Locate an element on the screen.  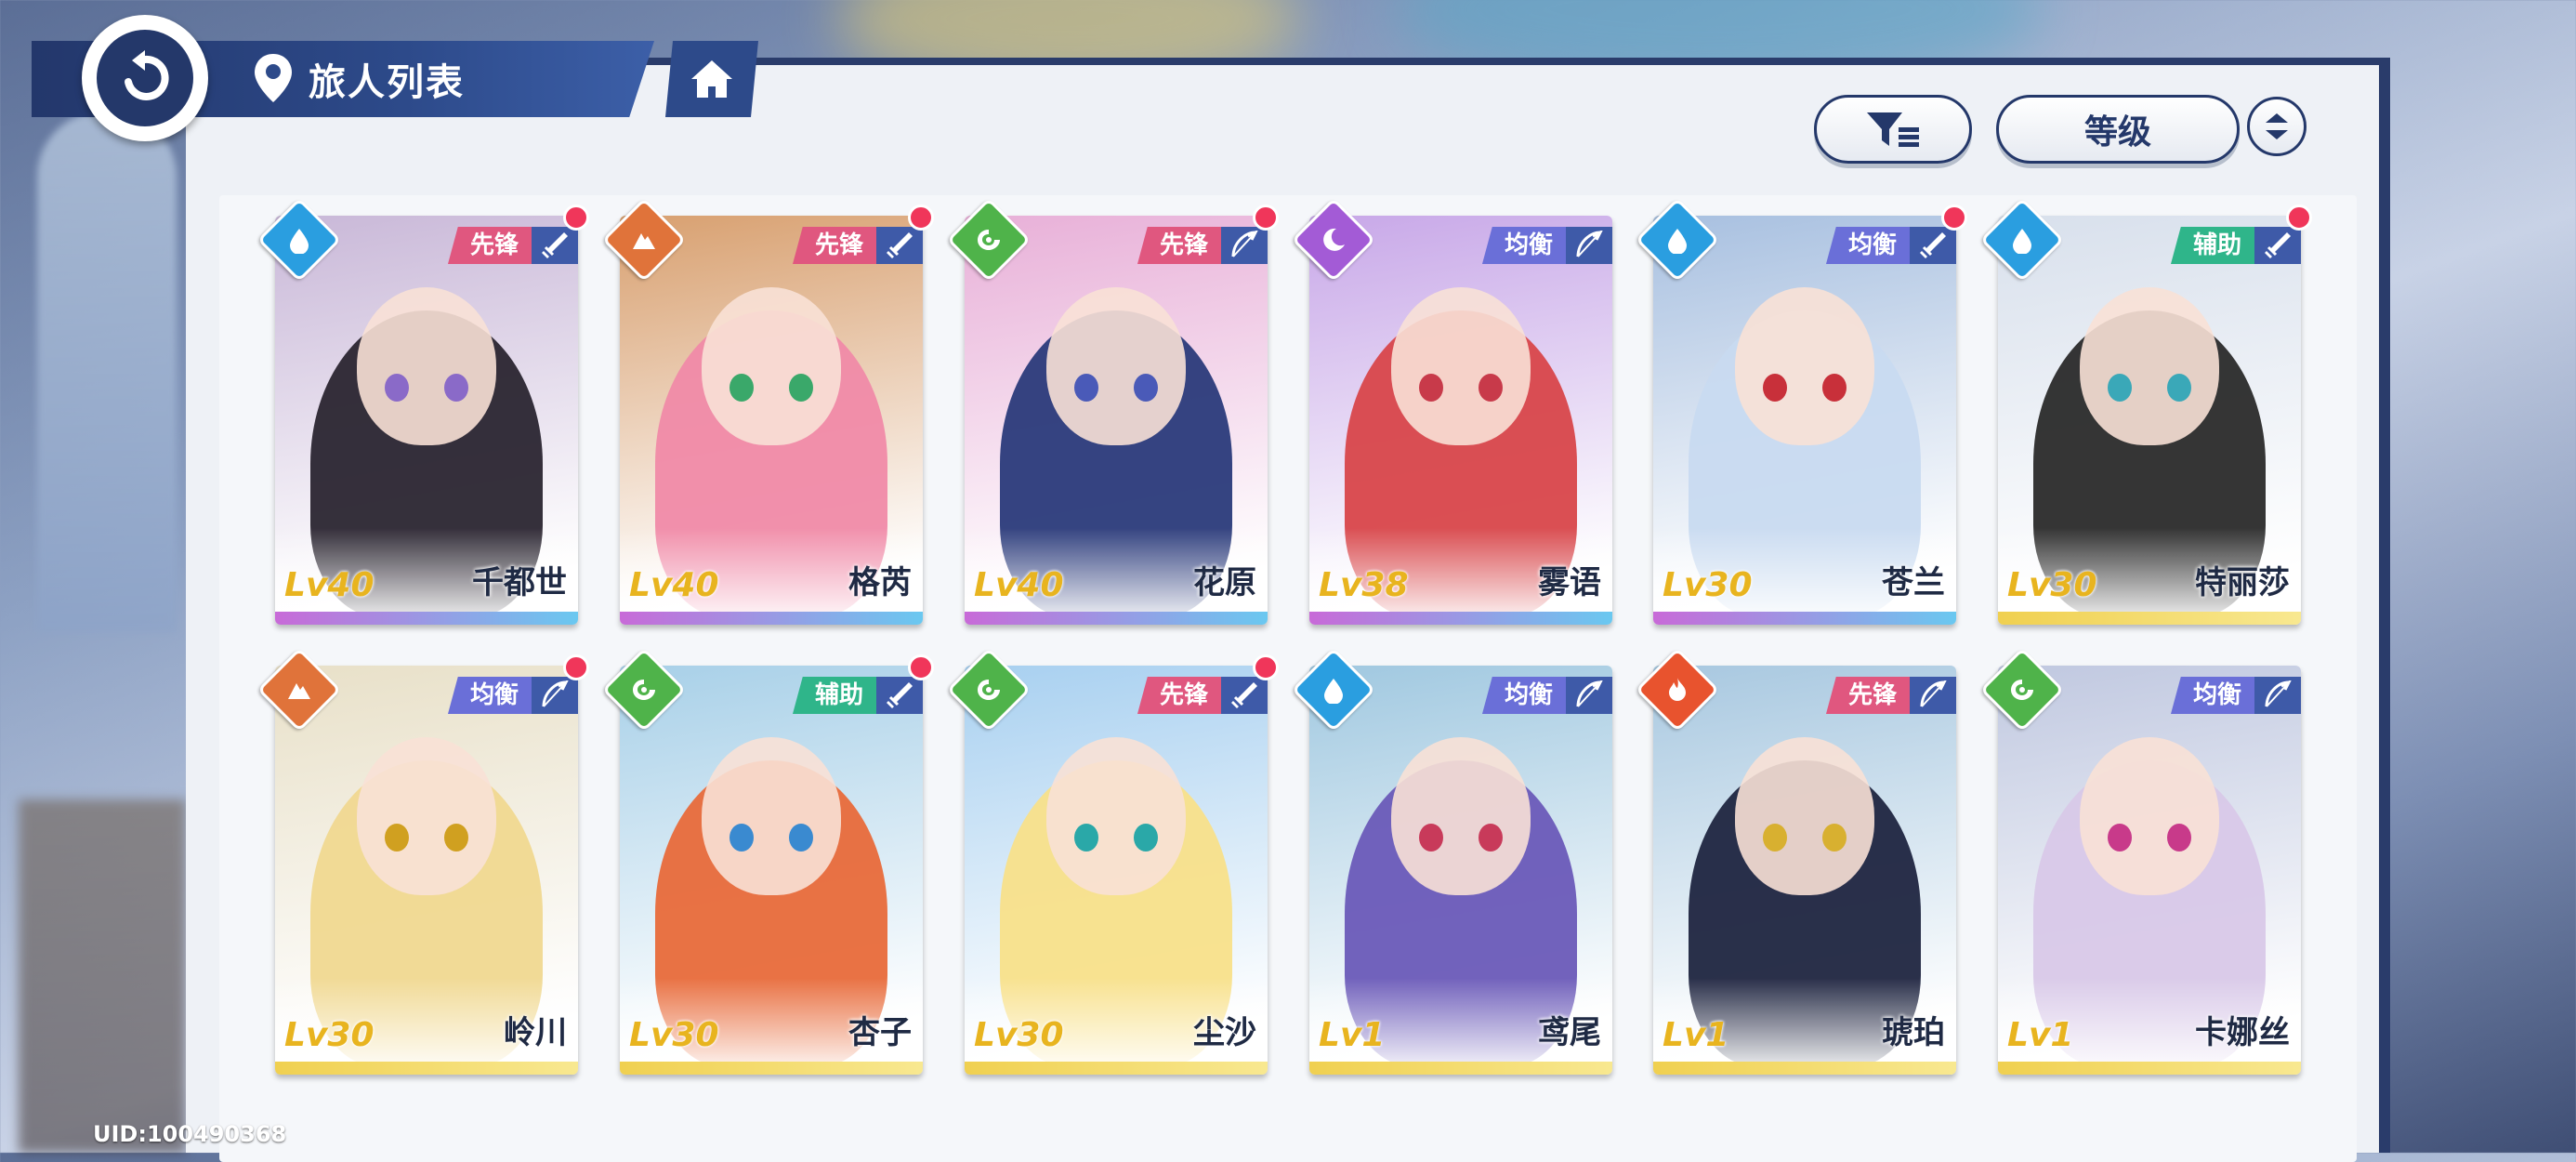
traveler-card: 辅助 Lv30 特丽莎 is located at coordinates (2145, 411).